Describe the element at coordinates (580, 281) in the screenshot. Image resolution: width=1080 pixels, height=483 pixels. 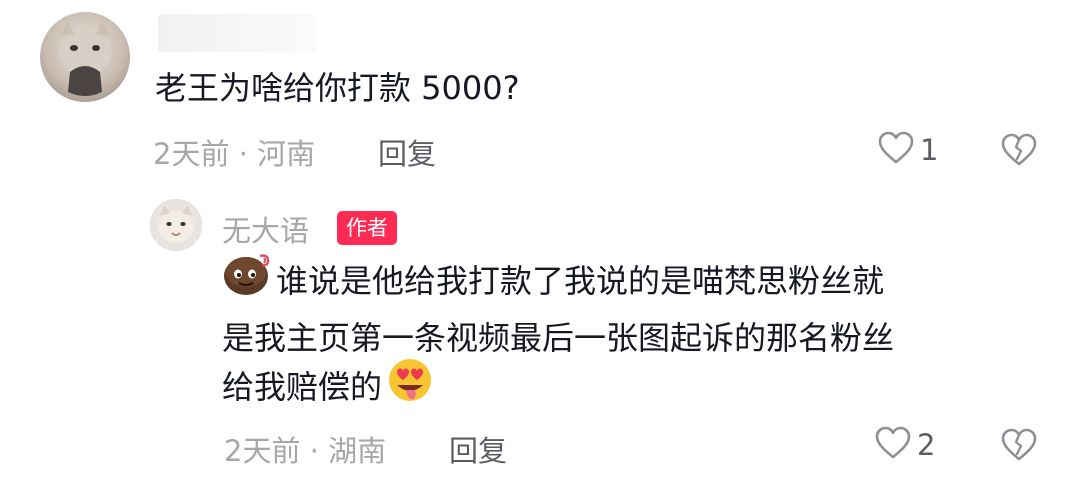
I see `reply-text-line-1-text: 谁说是他给我打款了我说的是喵梵思粉丝就` at that location.